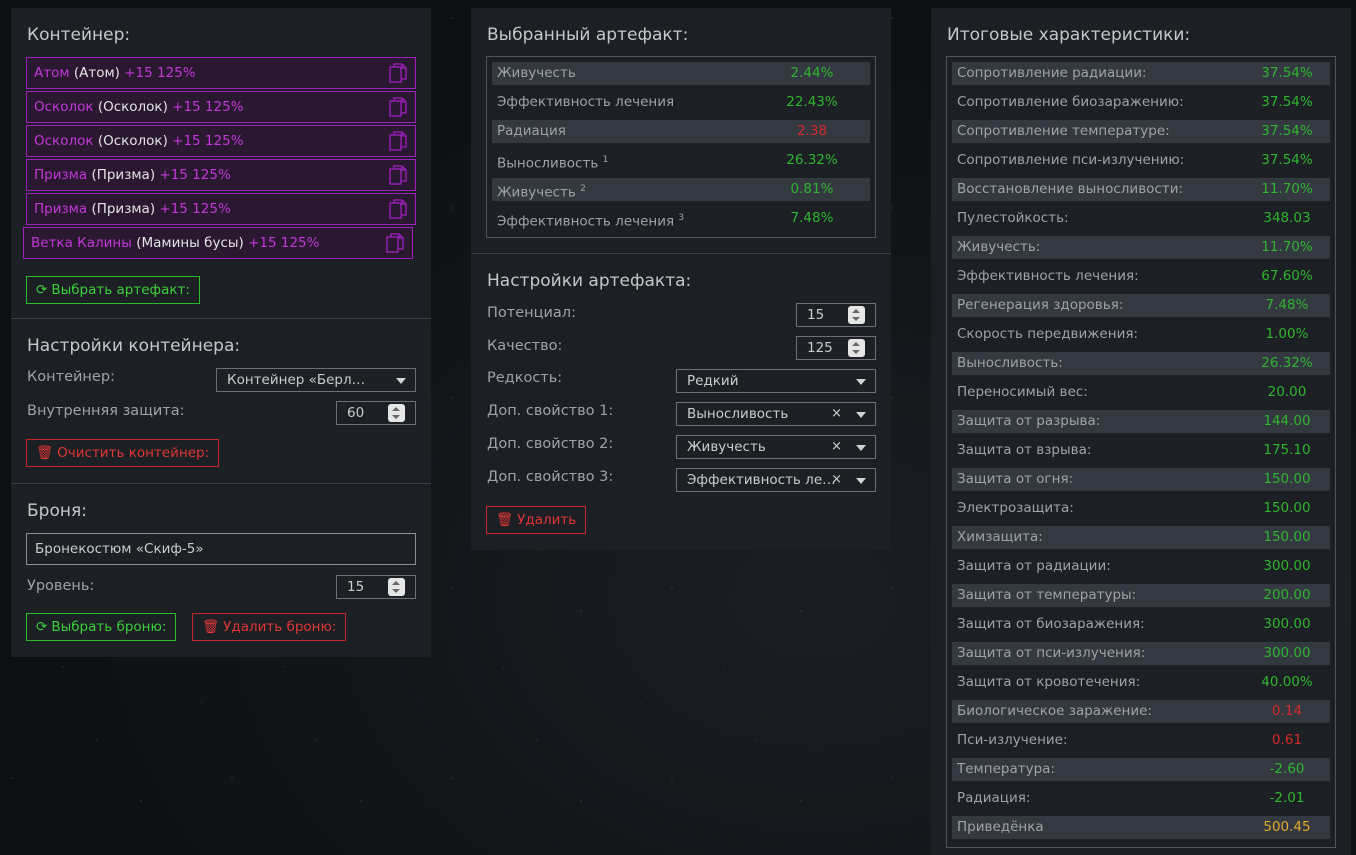 The image size is (1356, 855). I want to click on stat-row: Восстановление выносливости: 11.70%, so click(1141, 189).